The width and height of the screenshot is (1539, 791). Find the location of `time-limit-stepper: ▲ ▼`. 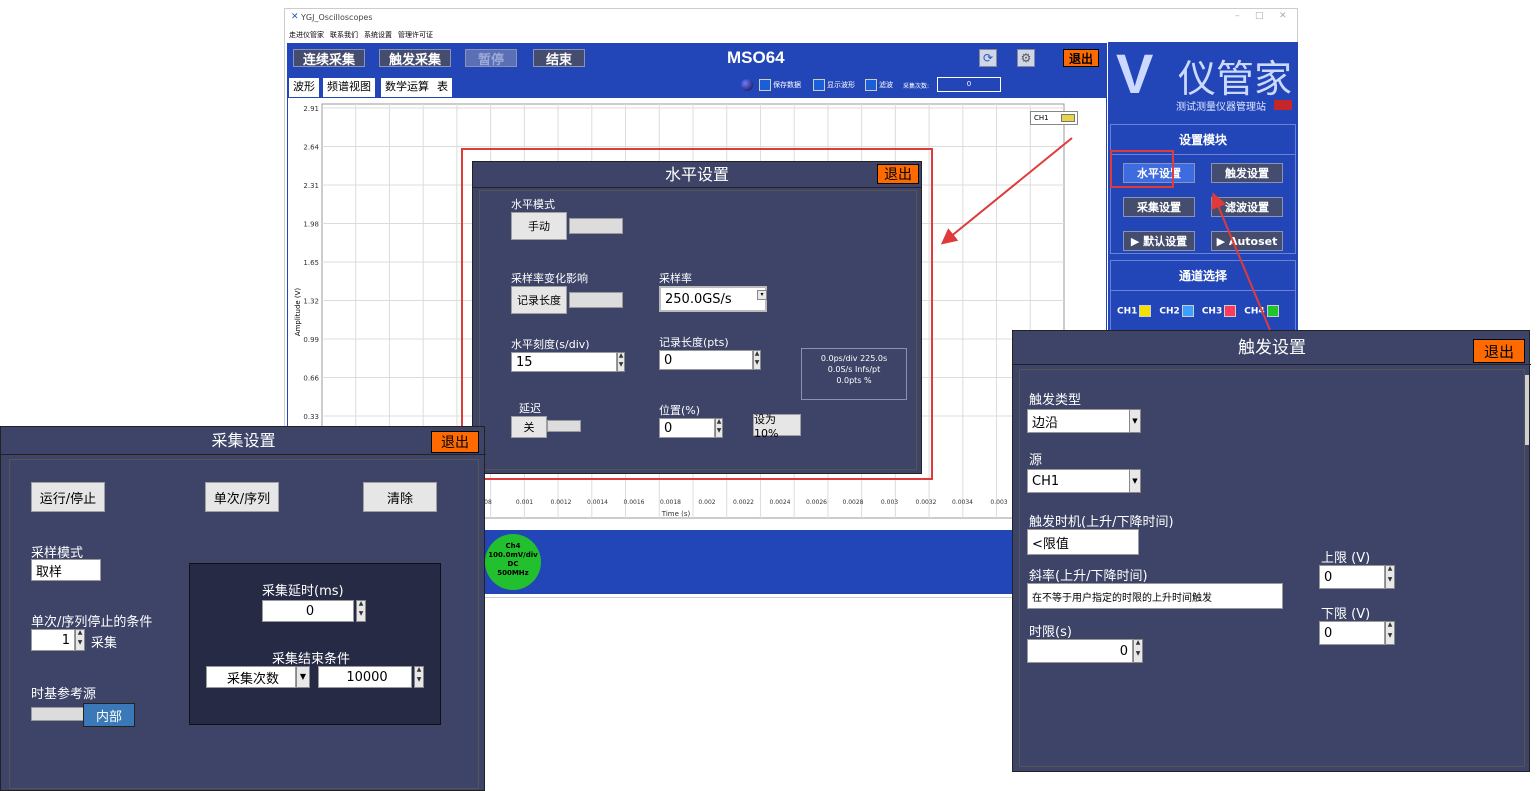

time-limit-stepper: ▲ ▼ is located at coordinates (1138, 651).